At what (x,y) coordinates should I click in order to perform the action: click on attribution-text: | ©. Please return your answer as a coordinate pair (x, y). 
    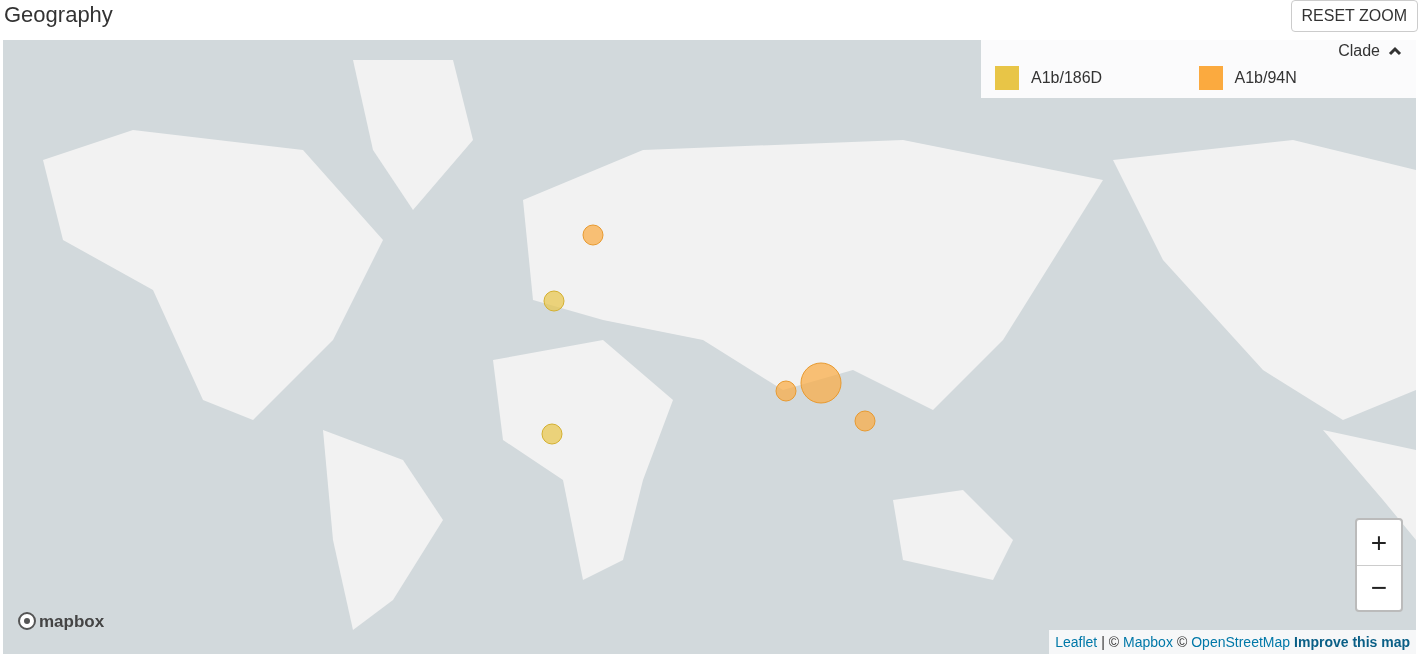
    Looking at the image, I should click on (1110, 642).